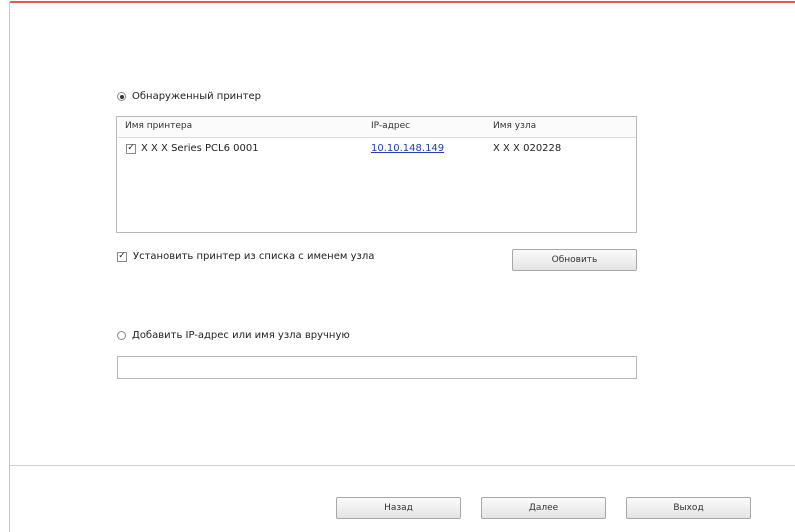 Image resolution: width=795 pixels, height=532 pixels. I want to click on column-header-host-name: Имя узла, so click(515, 126).